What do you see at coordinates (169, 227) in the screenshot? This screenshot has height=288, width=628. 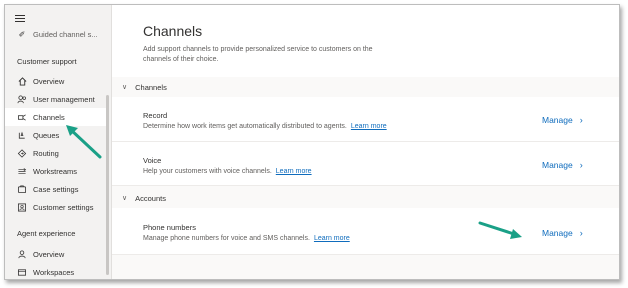 I see `phone-numbers-title: Phone numbers` at bounding box center [169, 227].